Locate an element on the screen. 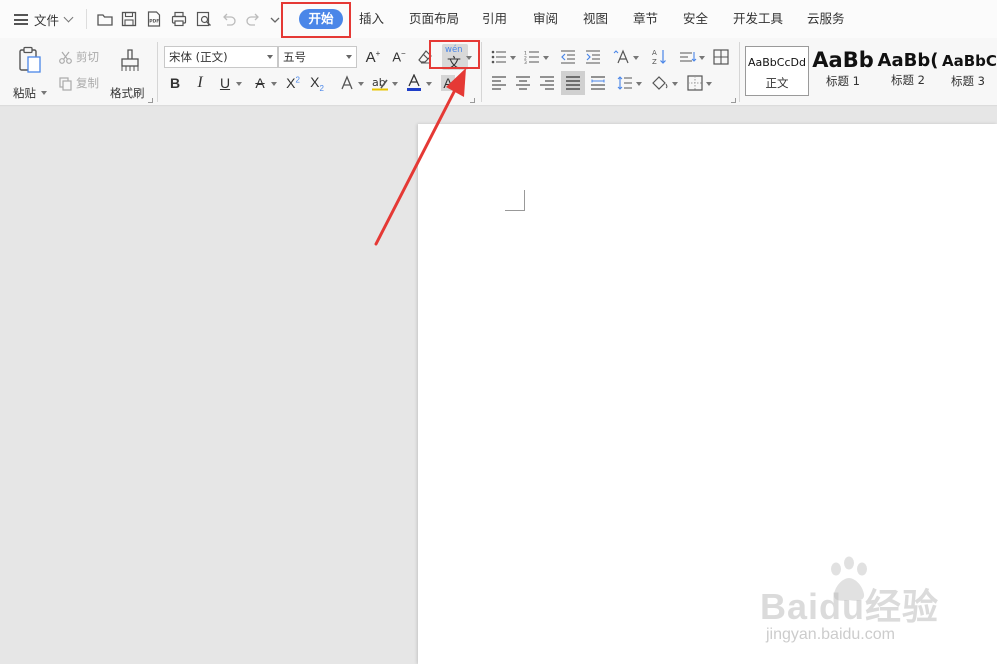 The height and width of the screenshot is (664, 997). font-name-select: 宋体 (正文) is located at coordinates (221, 57).